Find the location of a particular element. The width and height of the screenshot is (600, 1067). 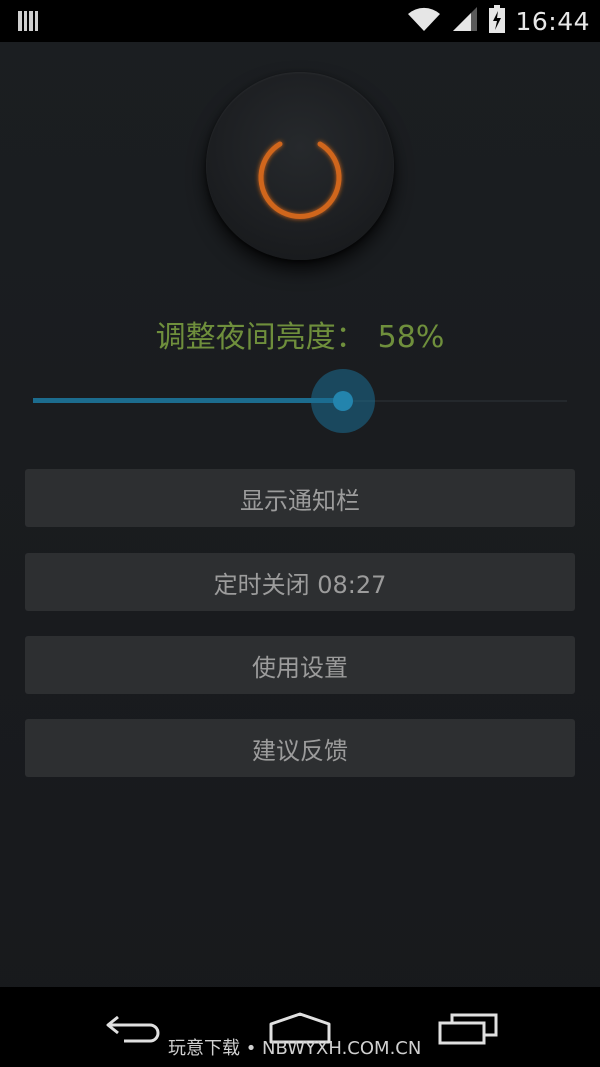

feedback-button: 建议反馈 is located at coordinates (300, 748).